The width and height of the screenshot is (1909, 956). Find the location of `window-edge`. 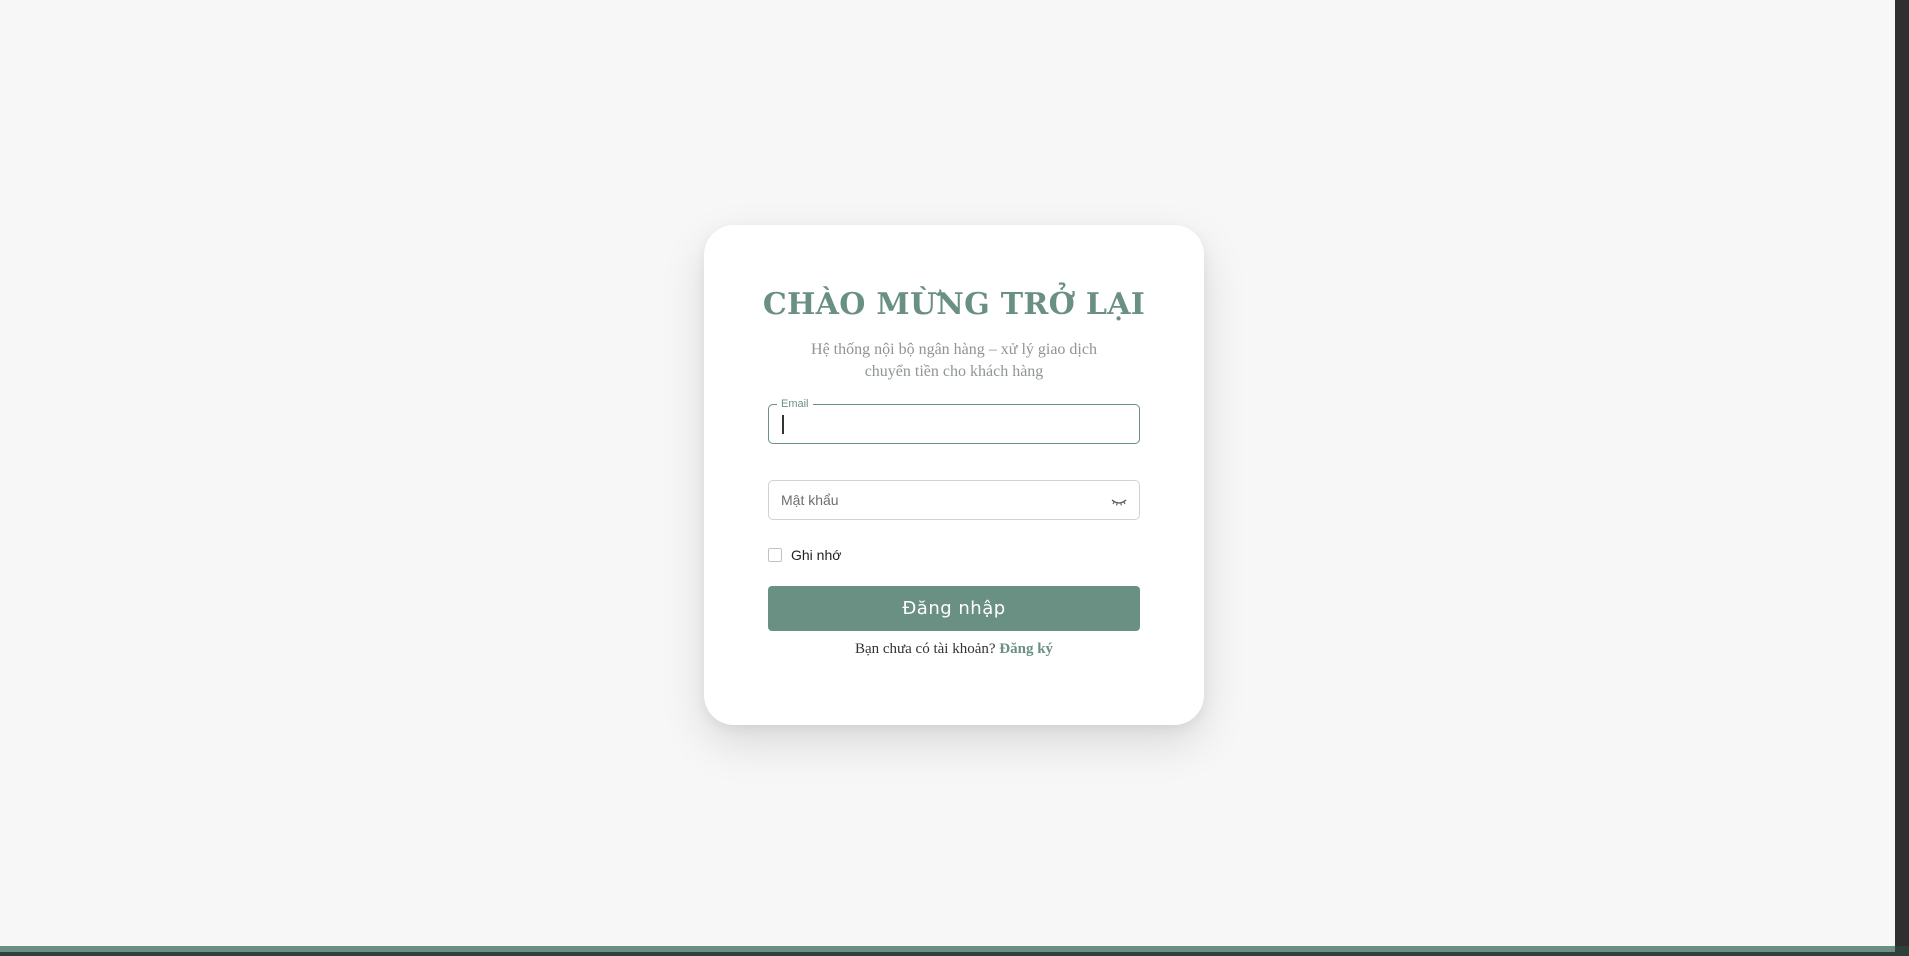

window-edge is located at coordinates (1902, 478).